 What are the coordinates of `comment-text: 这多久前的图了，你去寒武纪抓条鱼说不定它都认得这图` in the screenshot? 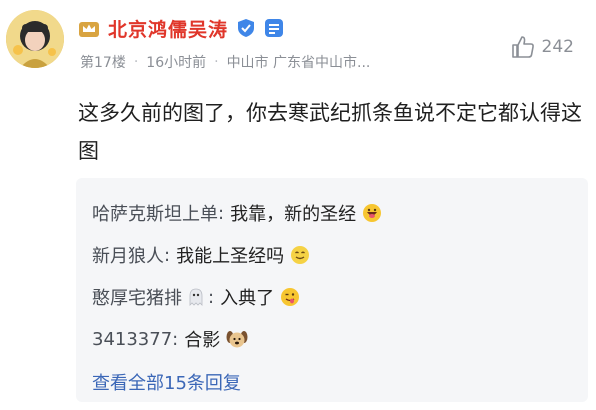 It's located at (330, 132).